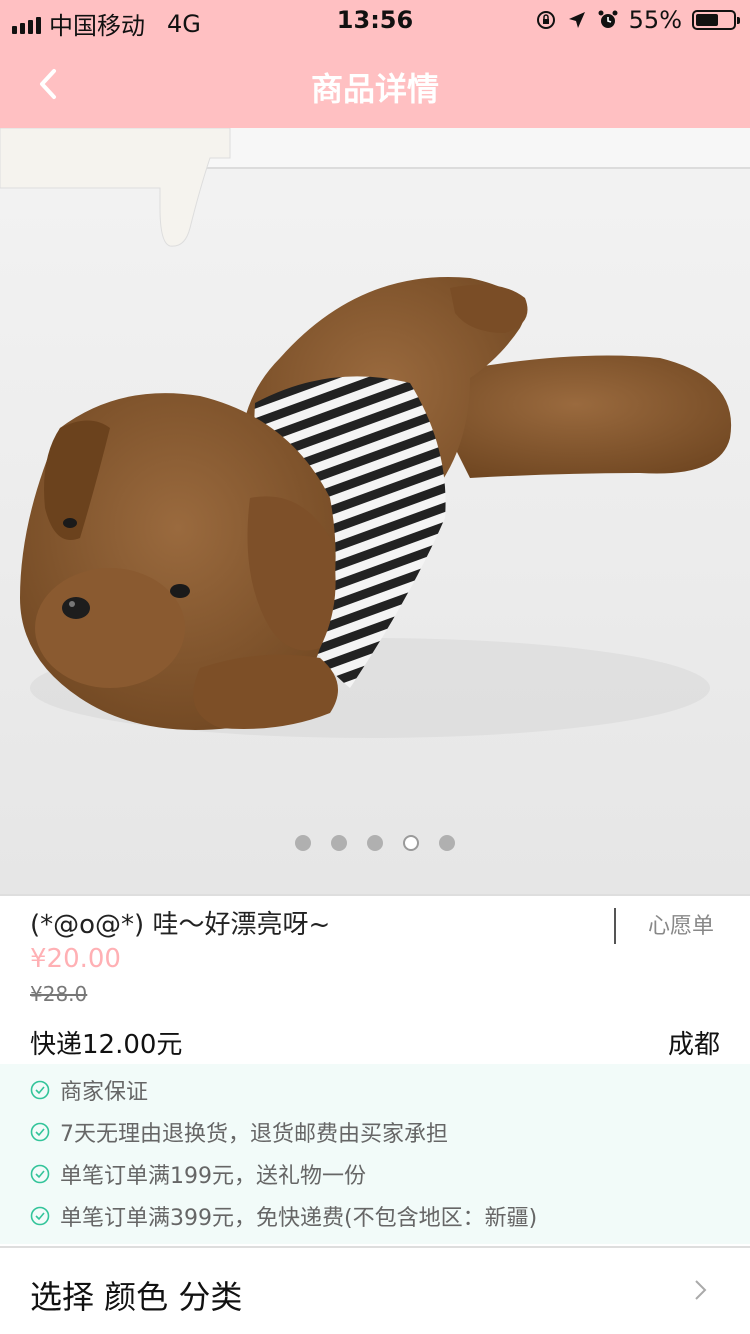 This screenshot has height=1334, width=750. Describe the element at coordinates (681, 924) in the screenshot. I see `wishlist-button: 心愿单` at that location.